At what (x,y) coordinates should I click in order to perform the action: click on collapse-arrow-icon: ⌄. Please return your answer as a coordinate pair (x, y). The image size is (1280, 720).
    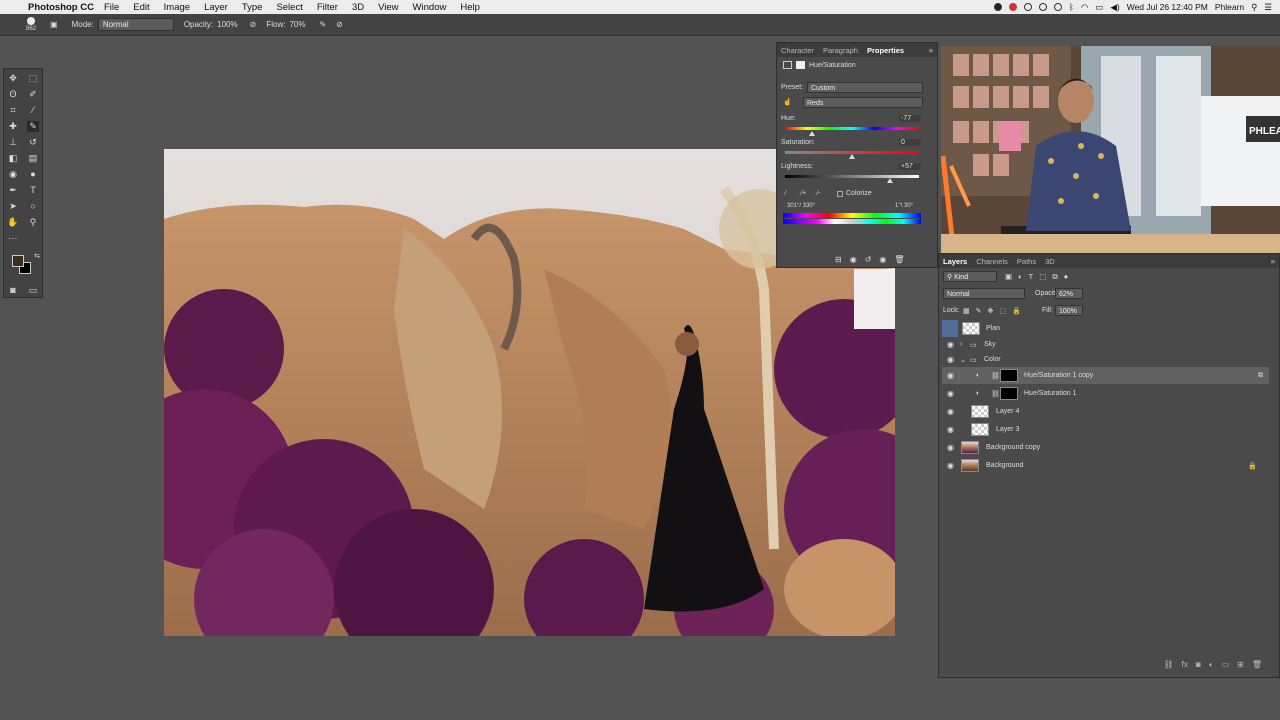
    Looking at the image, I should click on (963, 360).